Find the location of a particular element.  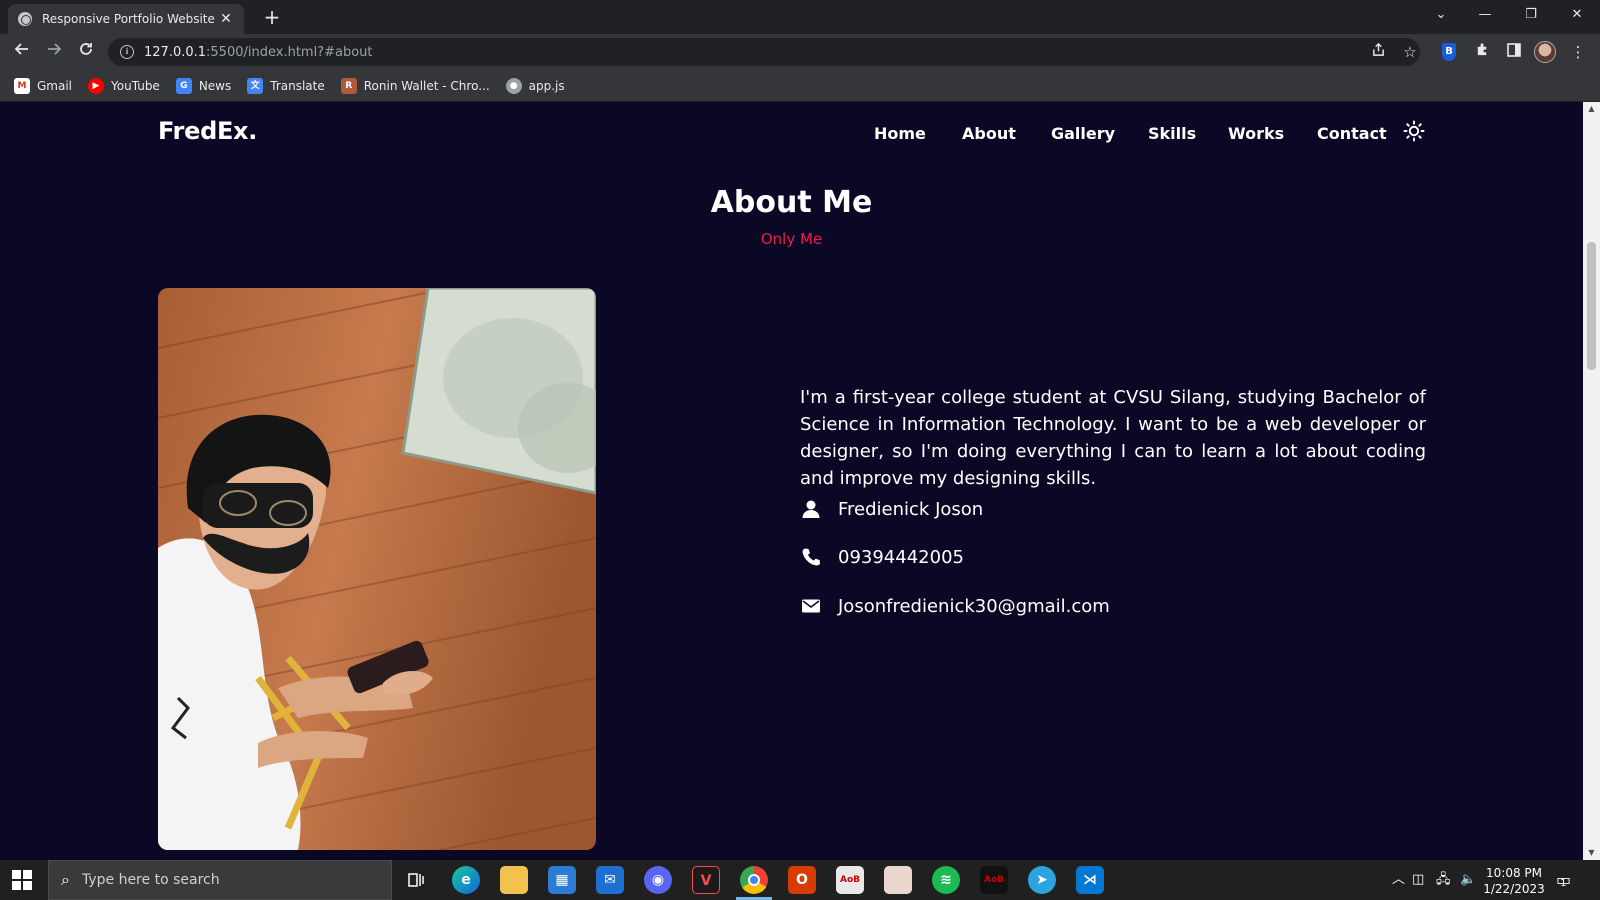

profile-phone: 09394442005 is located at coordinates (901, 557).